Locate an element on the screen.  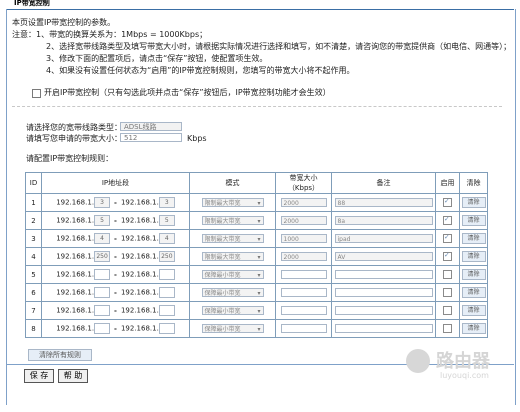
help-button: 帮 助 is located at coordinates (73, 376).